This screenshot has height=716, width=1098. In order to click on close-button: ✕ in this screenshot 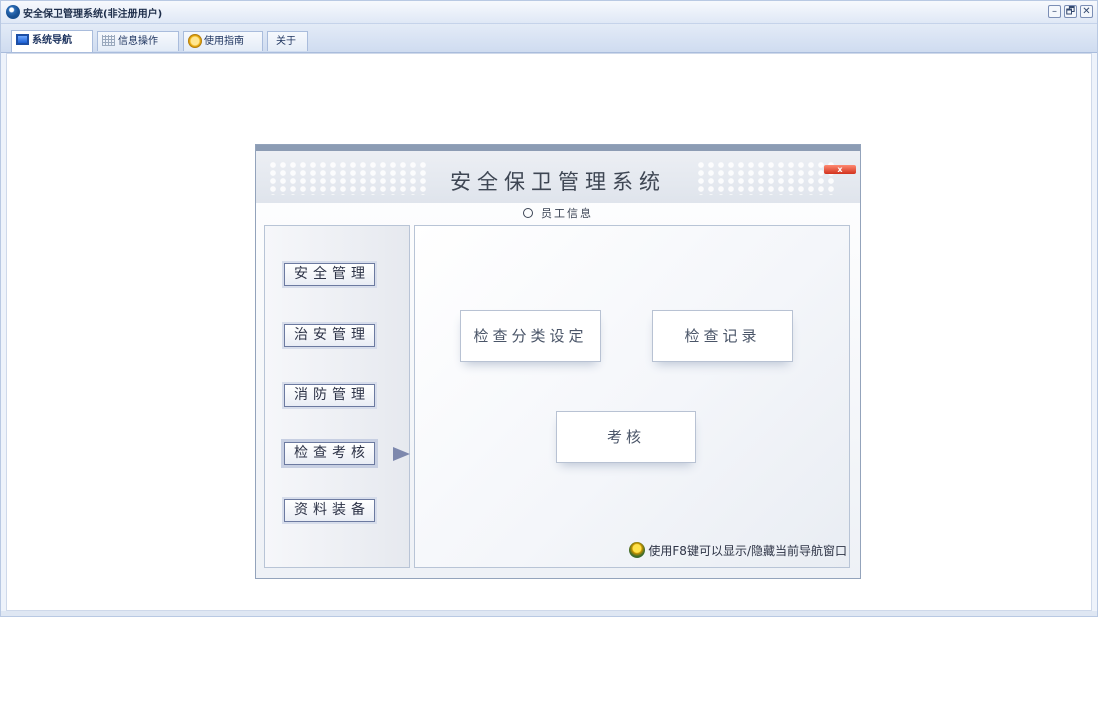, I will do `click(1086, 11)`.